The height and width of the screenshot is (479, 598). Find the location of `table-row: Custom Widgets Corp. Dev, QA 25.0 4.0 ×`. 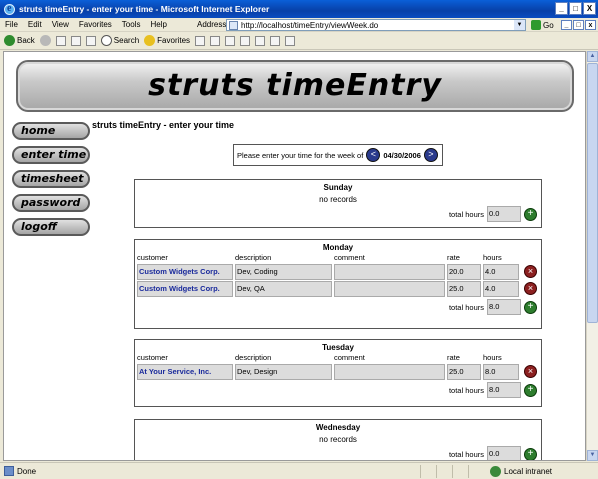

table-row: Custom Widgets Corp. Dev, QA 25.0 4.0 × is located at coordinates (337, 288).